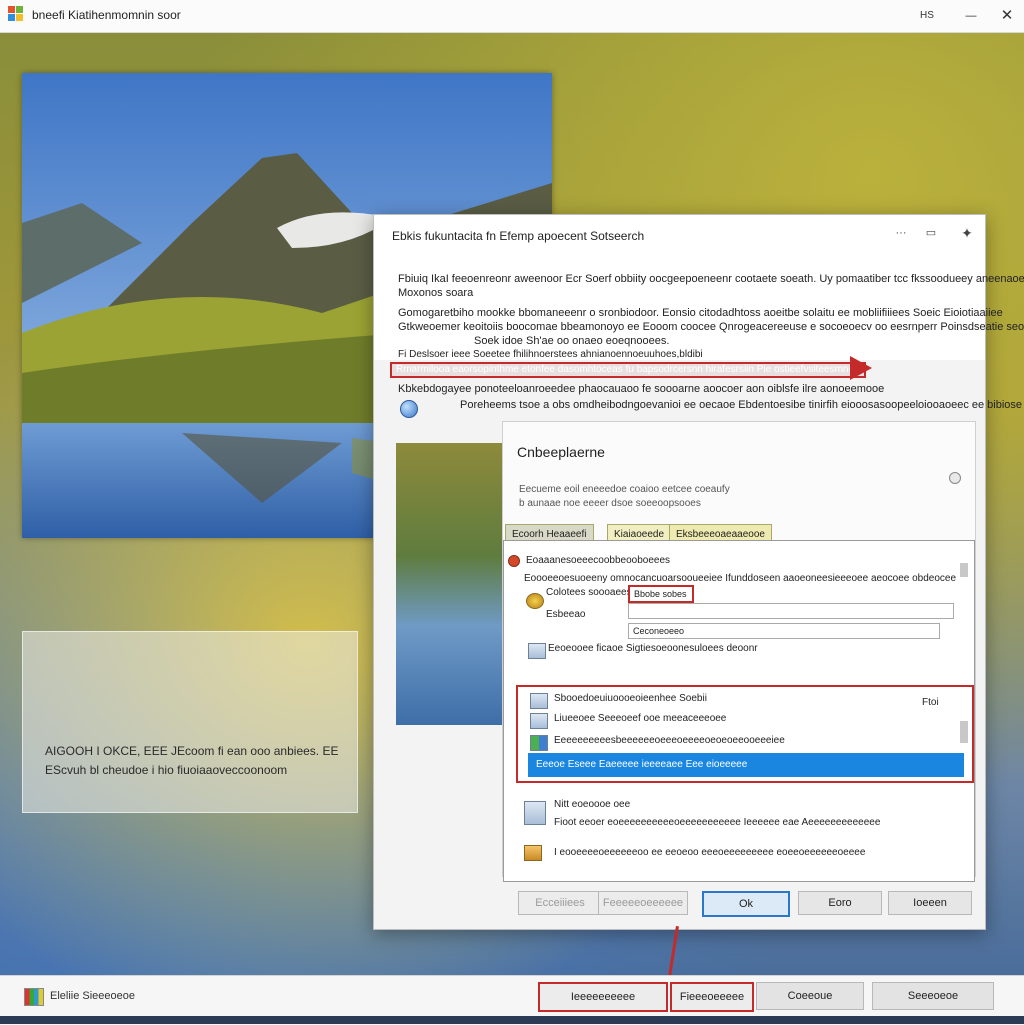 This screenshot has height=1025, width=1024. I want to click on window-title: bneefi Kiatihenmomnin soor, so click(106, 15).